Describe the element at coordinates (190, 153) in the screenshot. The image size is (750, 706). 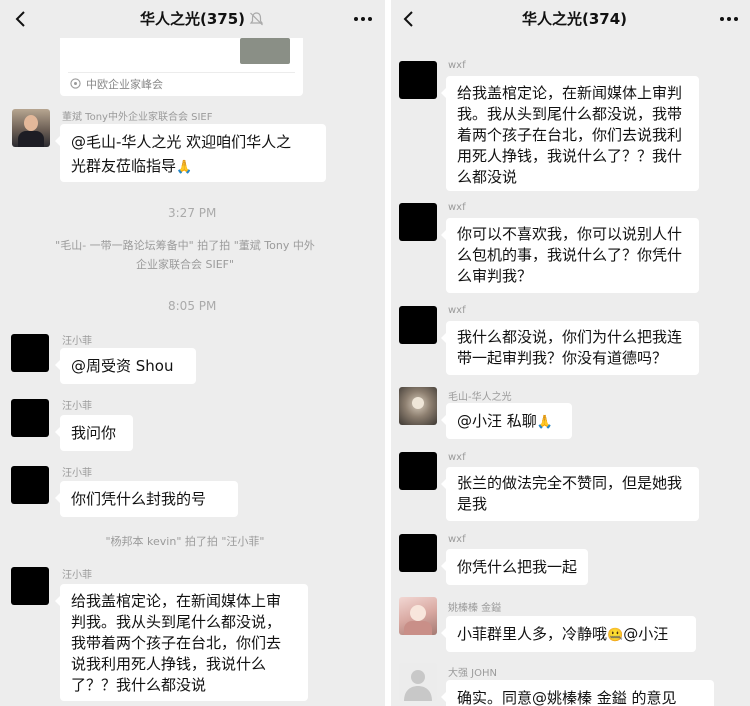
I see `message-bubble: @毛山-华人之光 欢迎咱们华人之 光群友莅临指导🙏` at that location.